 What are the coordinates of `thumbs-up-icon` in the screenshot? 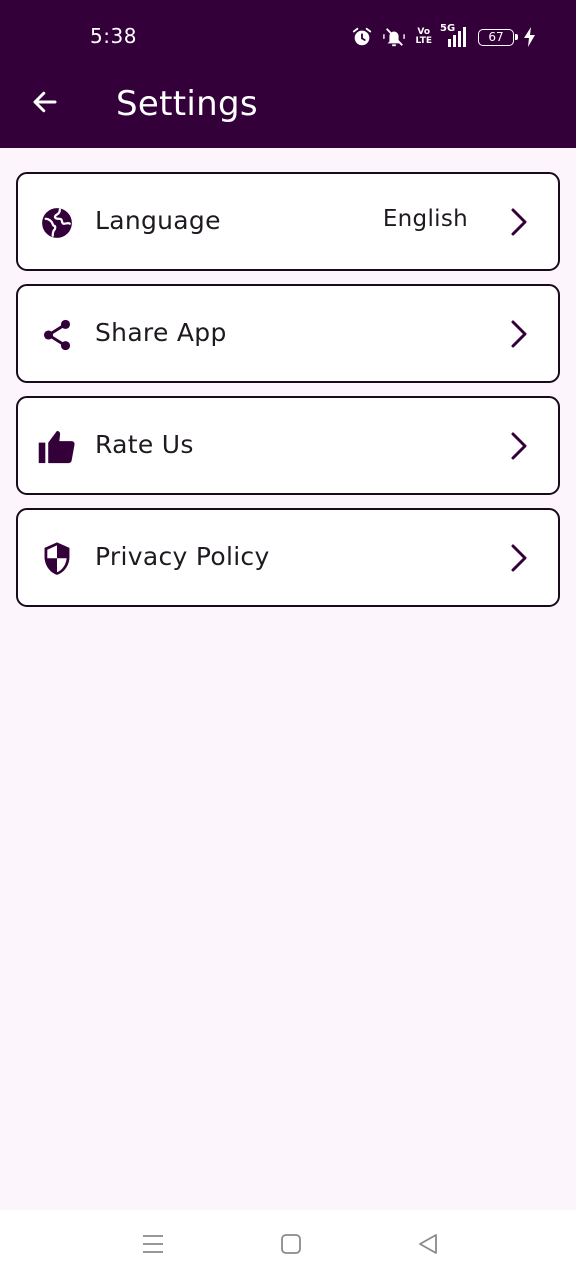 It's located at (57, 447).